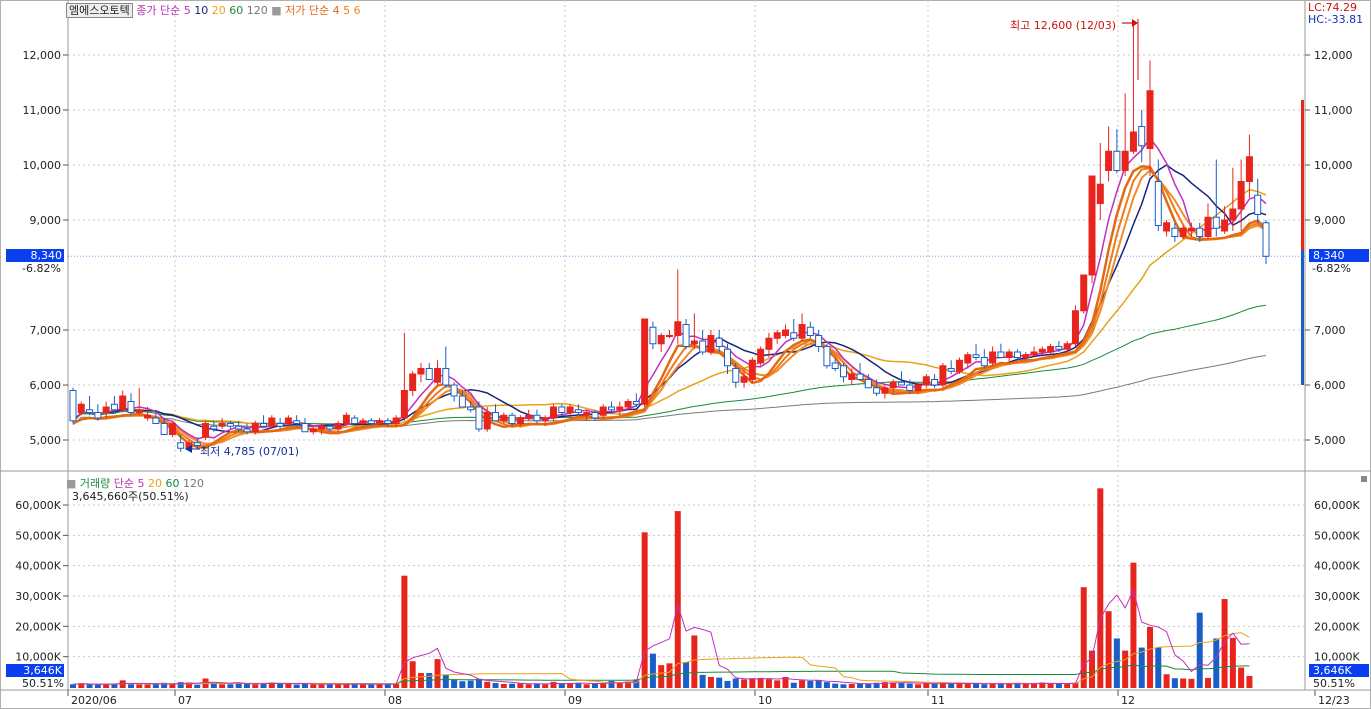  What do you see at coordinates (1330, 220) in the screenshot?
I see `price-axis-label-right: 9,000` at bounding box center [1330, 220].